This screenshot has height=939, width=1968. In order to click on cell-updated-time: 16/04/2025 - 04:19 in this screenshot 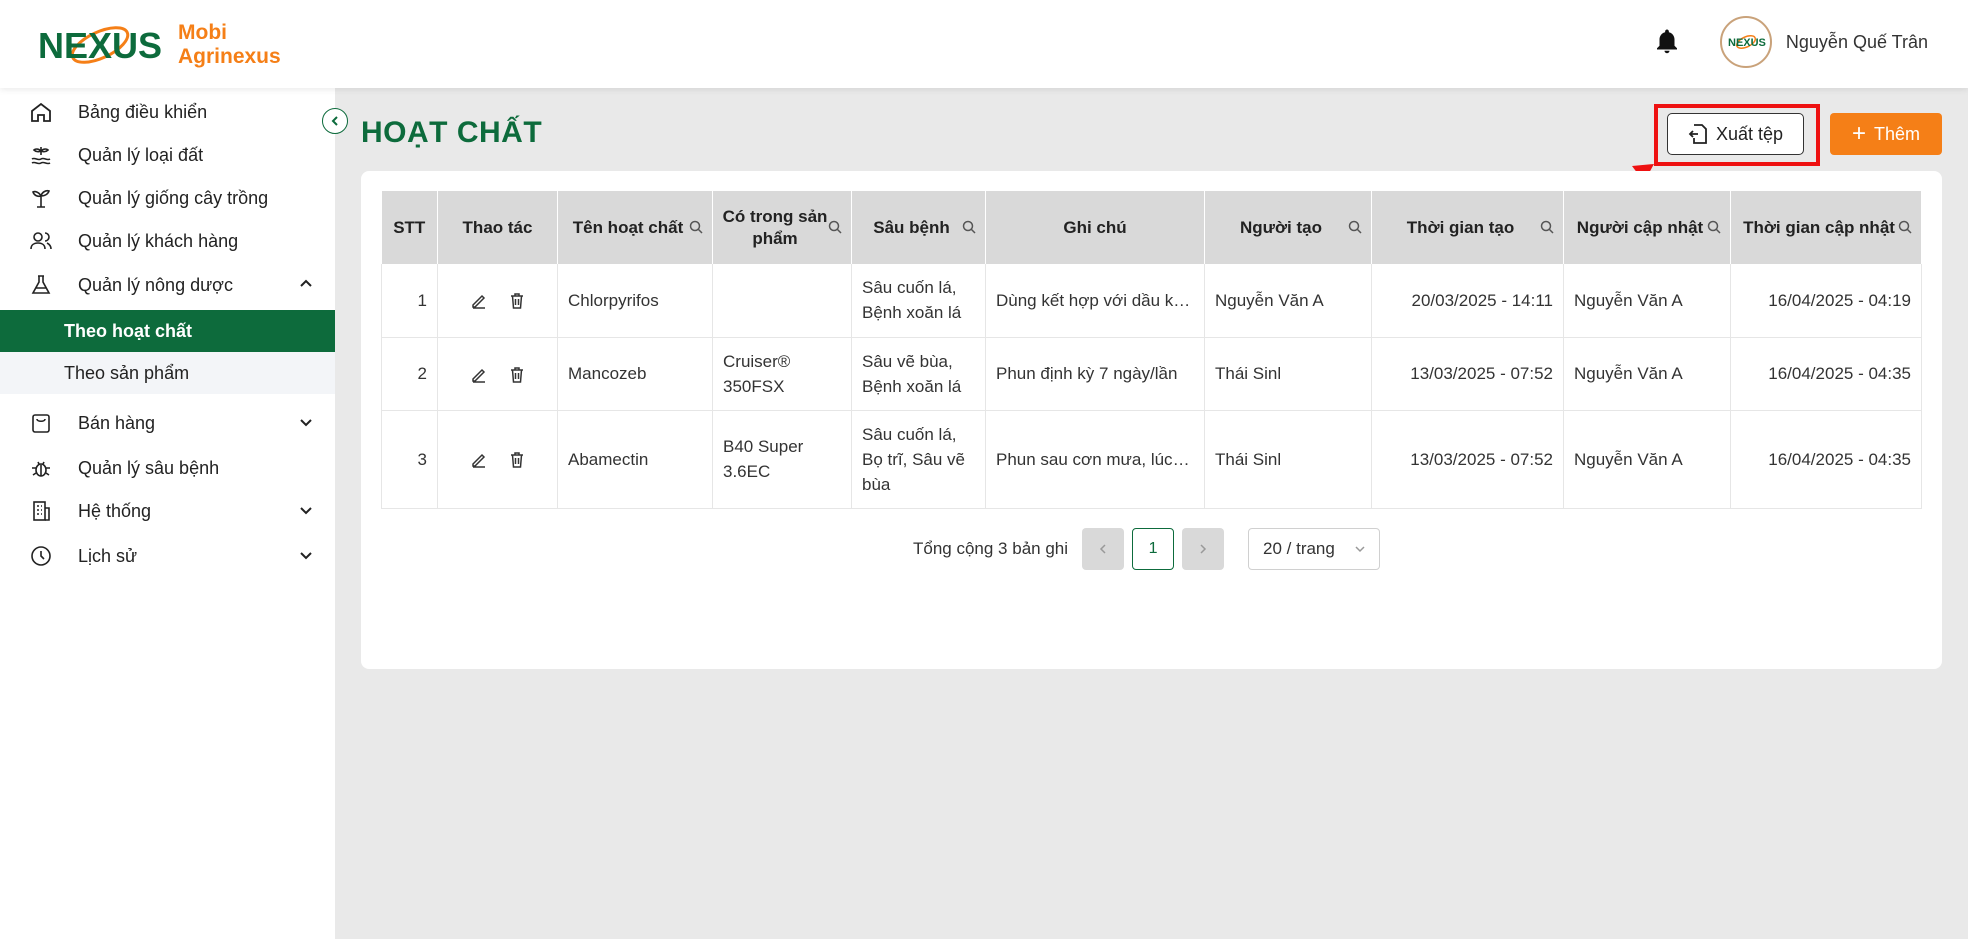, I will do `click(1826, 301)`.